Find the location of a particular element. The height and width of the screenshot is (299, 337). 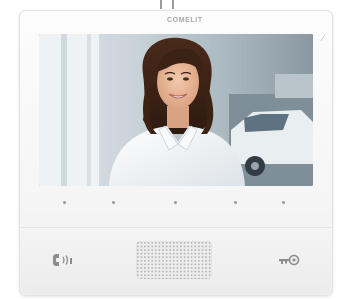

door-open-button is located at coordinates (289, 260).